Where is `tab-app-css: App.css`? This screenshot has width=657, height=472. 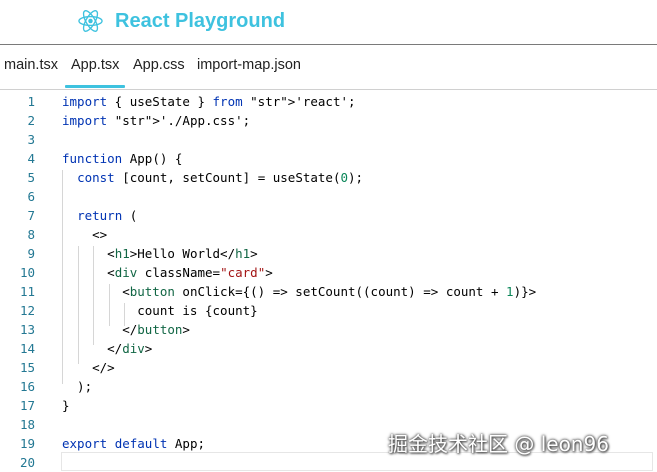
tab-app-css: App.css is located at coordinates (159, 65).